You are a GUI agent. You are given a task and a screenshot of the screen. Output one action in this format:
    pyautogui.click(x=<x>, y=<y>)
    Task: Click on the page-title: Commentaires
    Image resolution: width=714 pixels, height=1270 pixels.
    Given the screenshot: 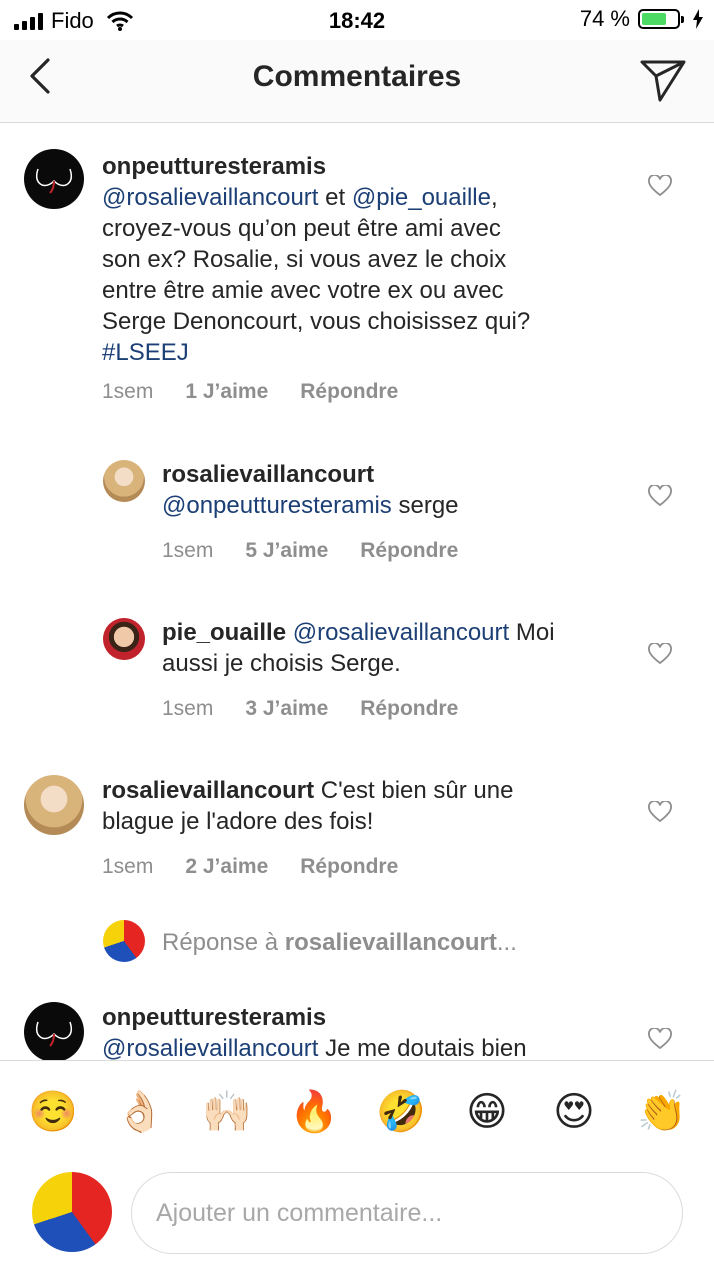 What is the action you would take?
    pyautogui.click(x=357, y=76)
    